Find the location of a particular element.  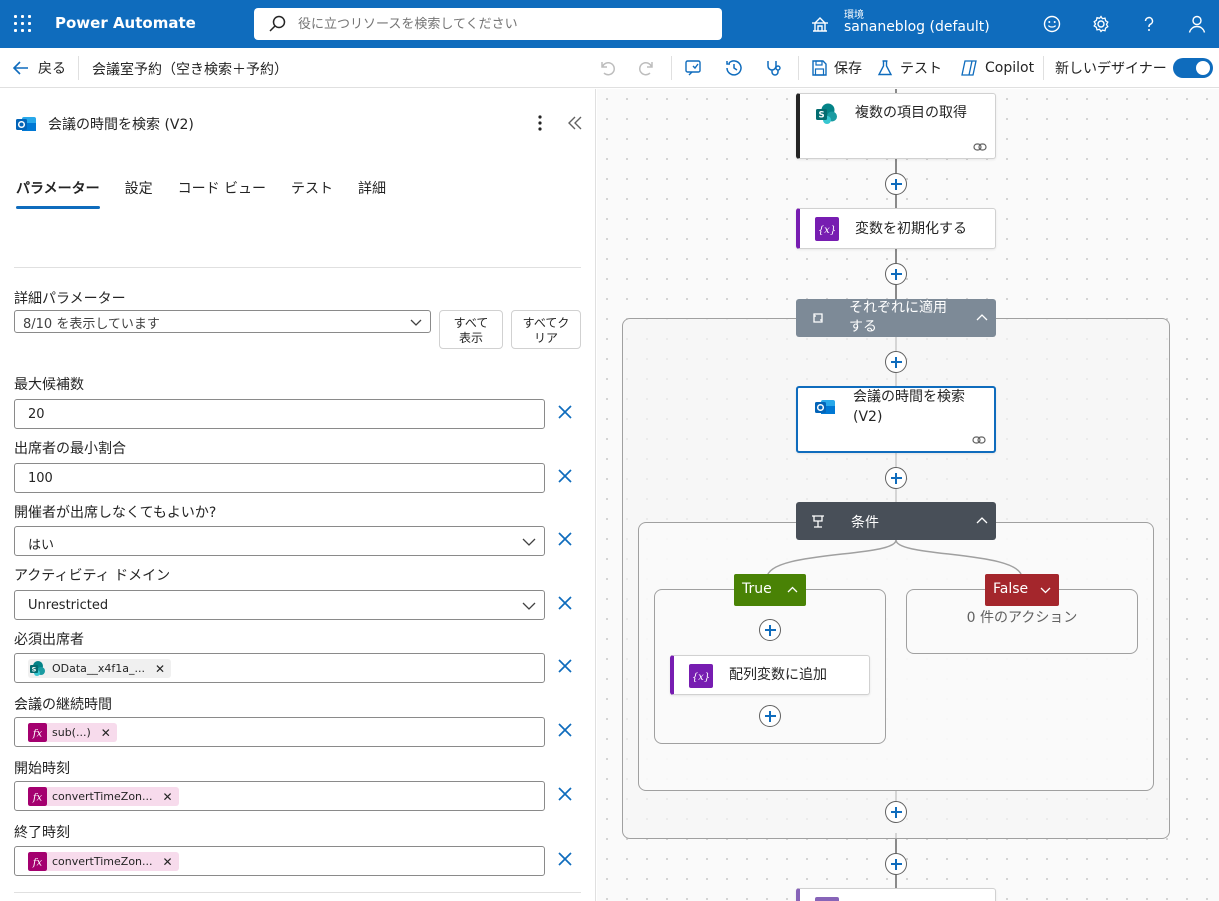

field-label: 会議の継続時間 is located at coordinates (63, 705).